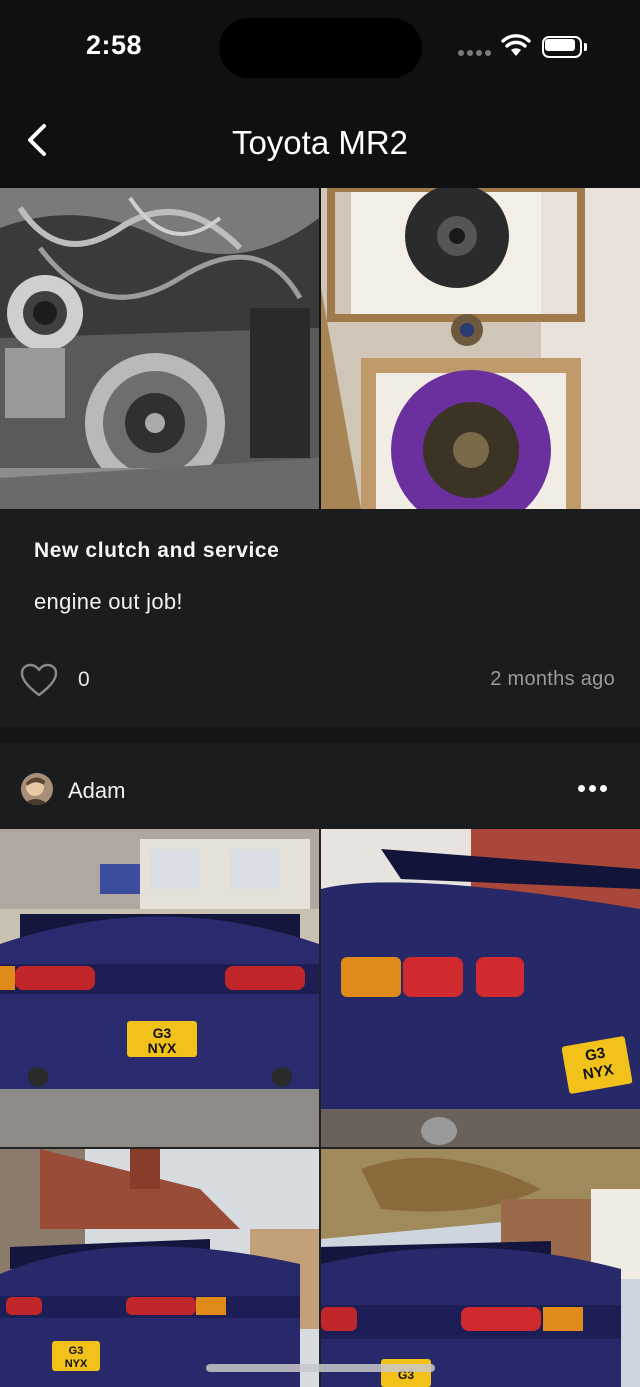  What do you see at coordinates (159, 348) in the screenshot?
I see `engine-photo` at bounding box center [159, 348].